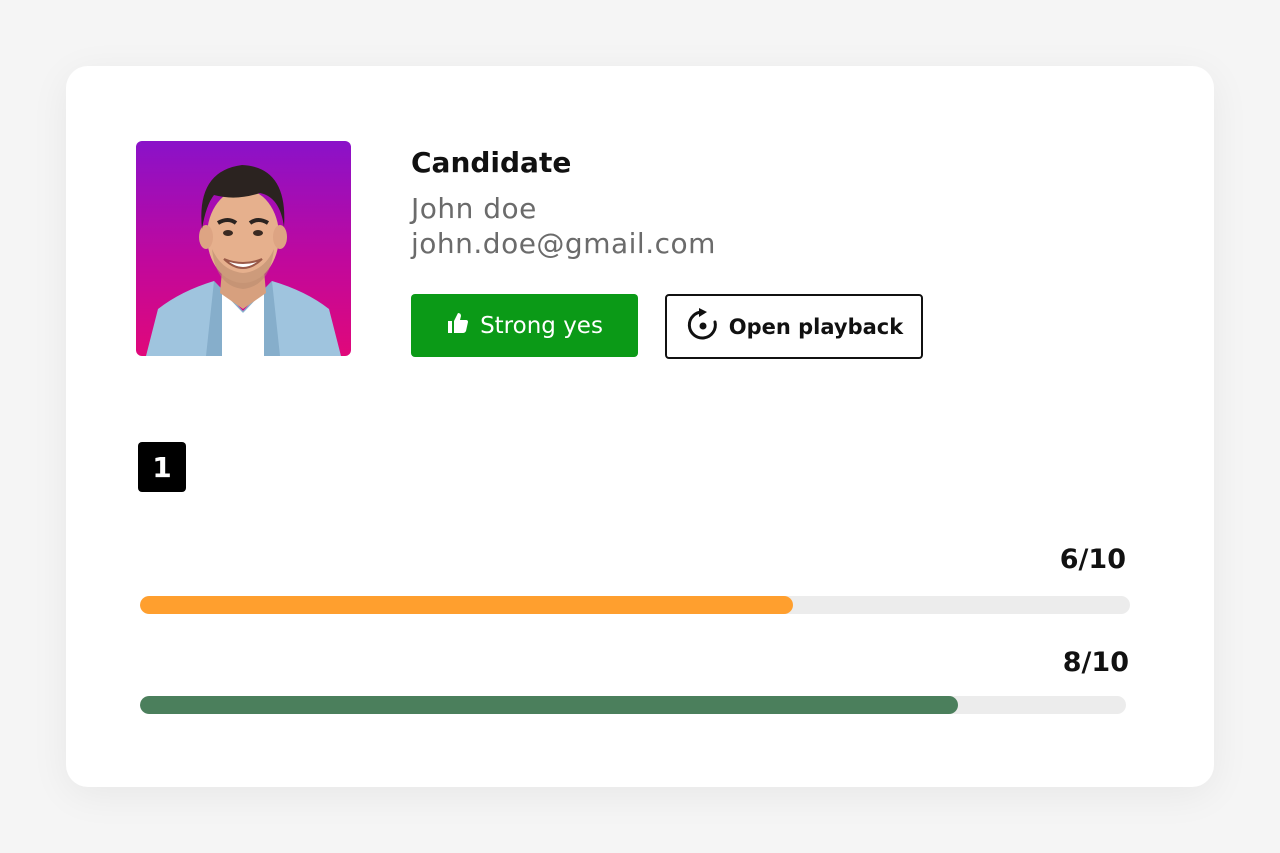 The width and height of the screenshot is (1280, 853). Describe the element at coordinates (467, 605) in the screenshot. I see `score-1-fill` at that location.